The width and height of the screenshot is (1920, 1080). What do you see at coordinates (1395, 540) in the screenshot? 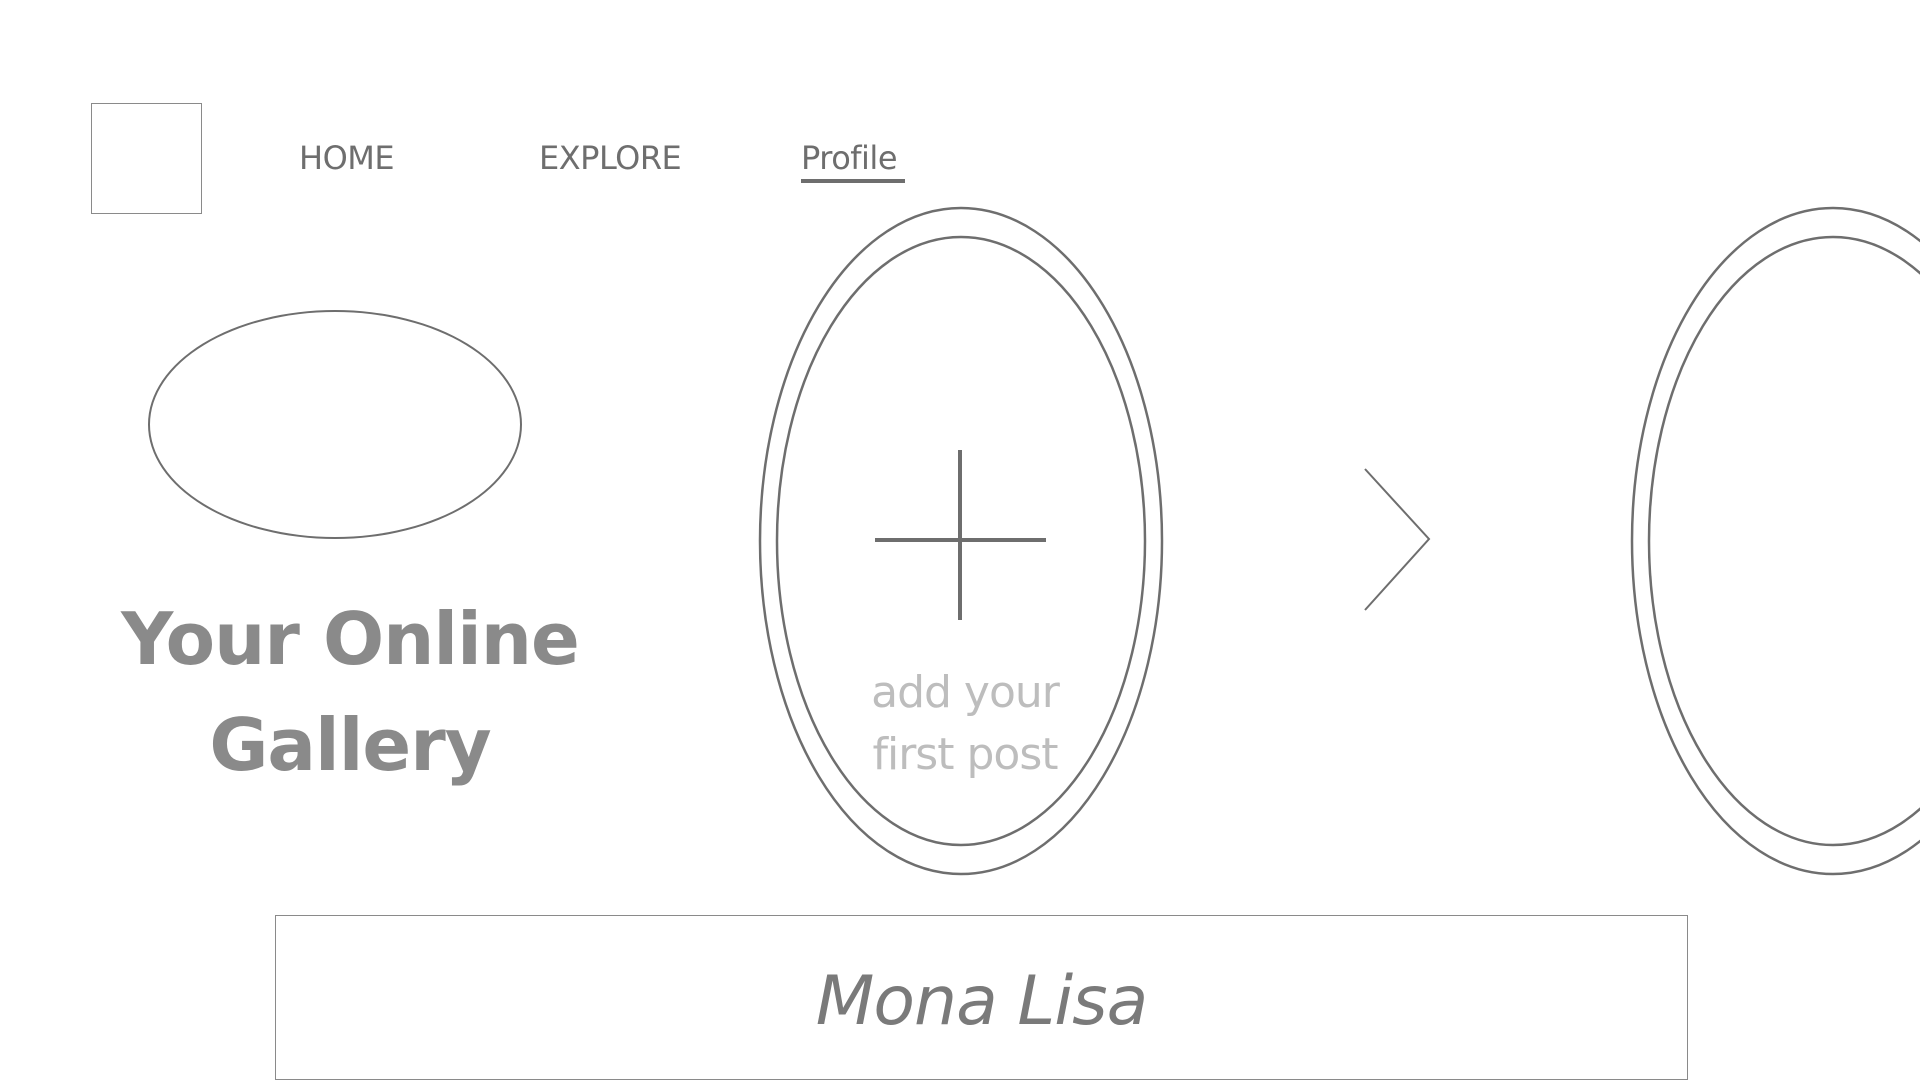
I see `next-button` at bounding box center [1395, 540].